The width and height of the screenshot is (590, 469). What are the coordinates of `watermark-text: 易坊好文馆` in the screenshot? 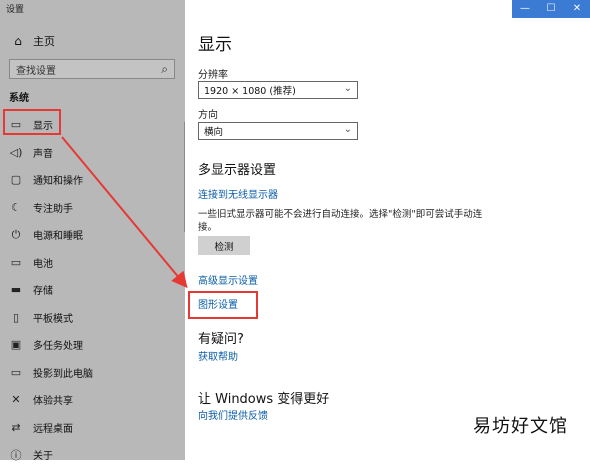 It's located at (520, 426).